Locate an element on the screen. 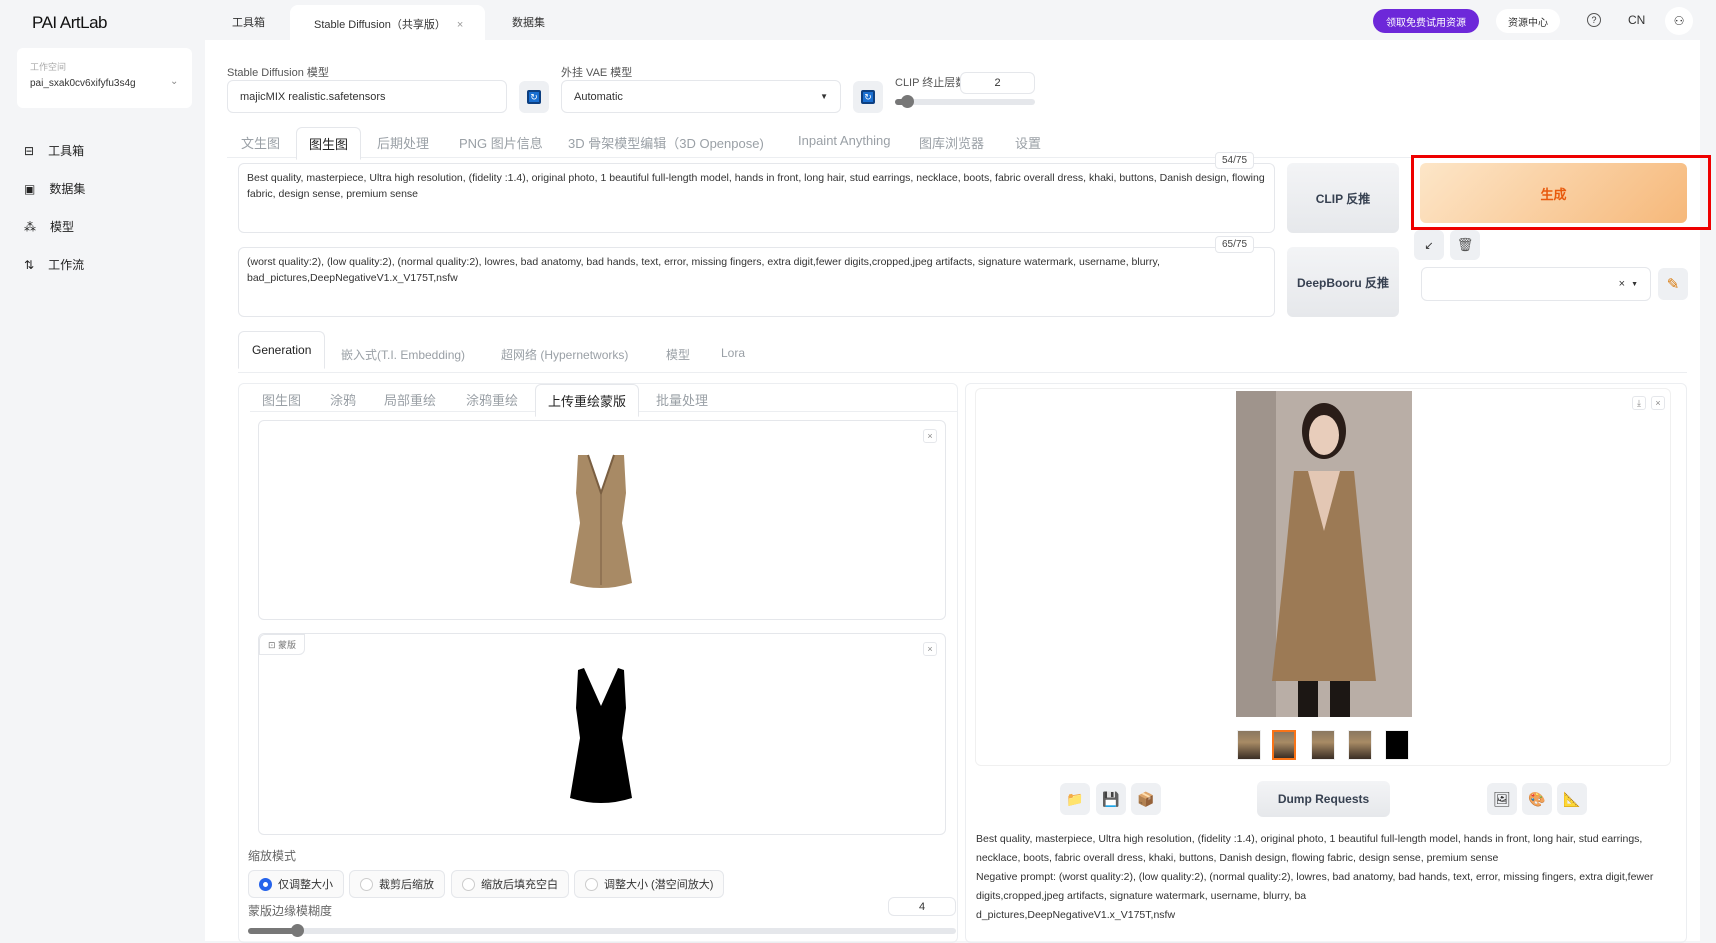  sidebar-item-workflow: ⇅ 工作流 is located at coordinates (54, 264).